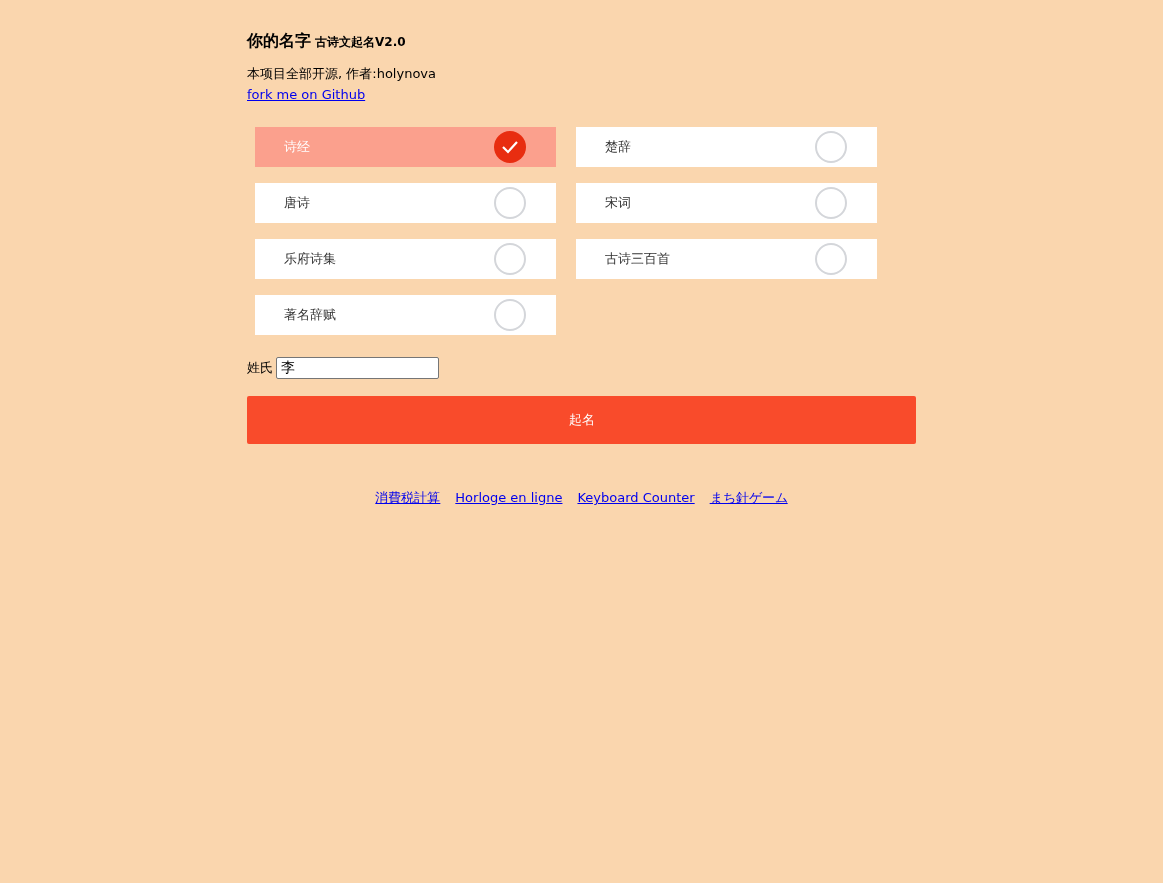  What do you see at coordinates (510, 147) in the screenshot?
I see `check-icon` at bounding box center [510, 147].